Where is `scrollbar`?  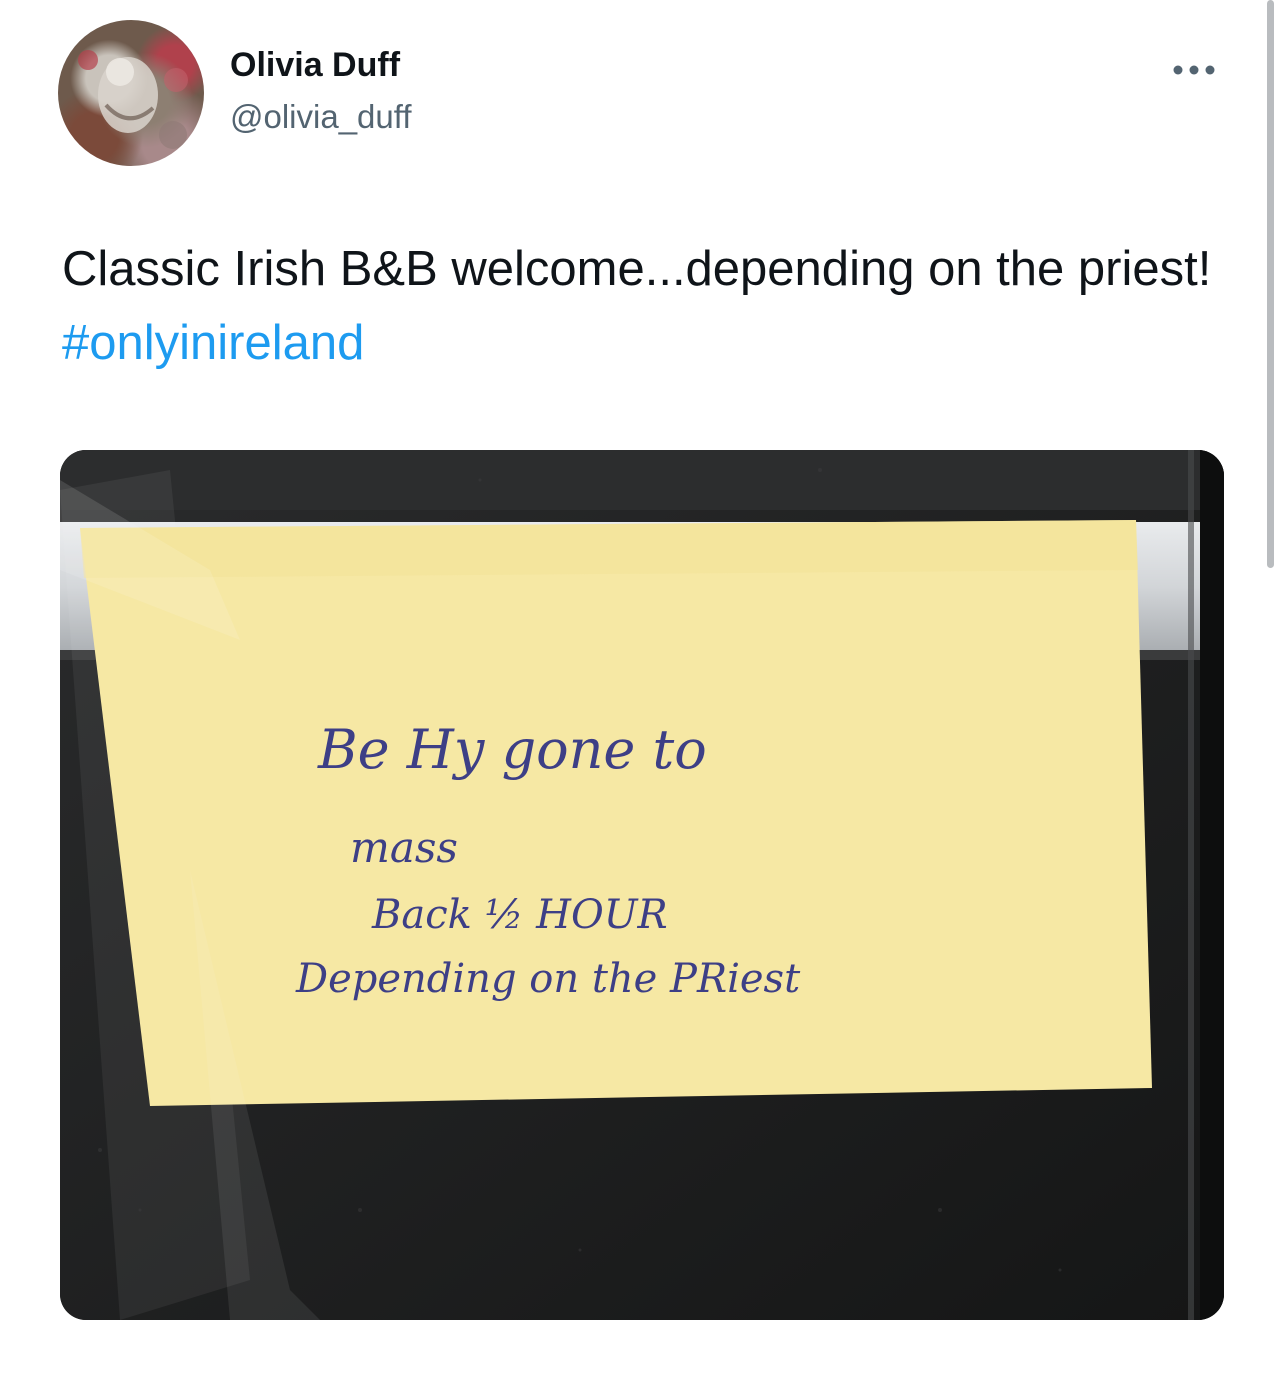
scrollbar is located at coordinates (1270, 284).